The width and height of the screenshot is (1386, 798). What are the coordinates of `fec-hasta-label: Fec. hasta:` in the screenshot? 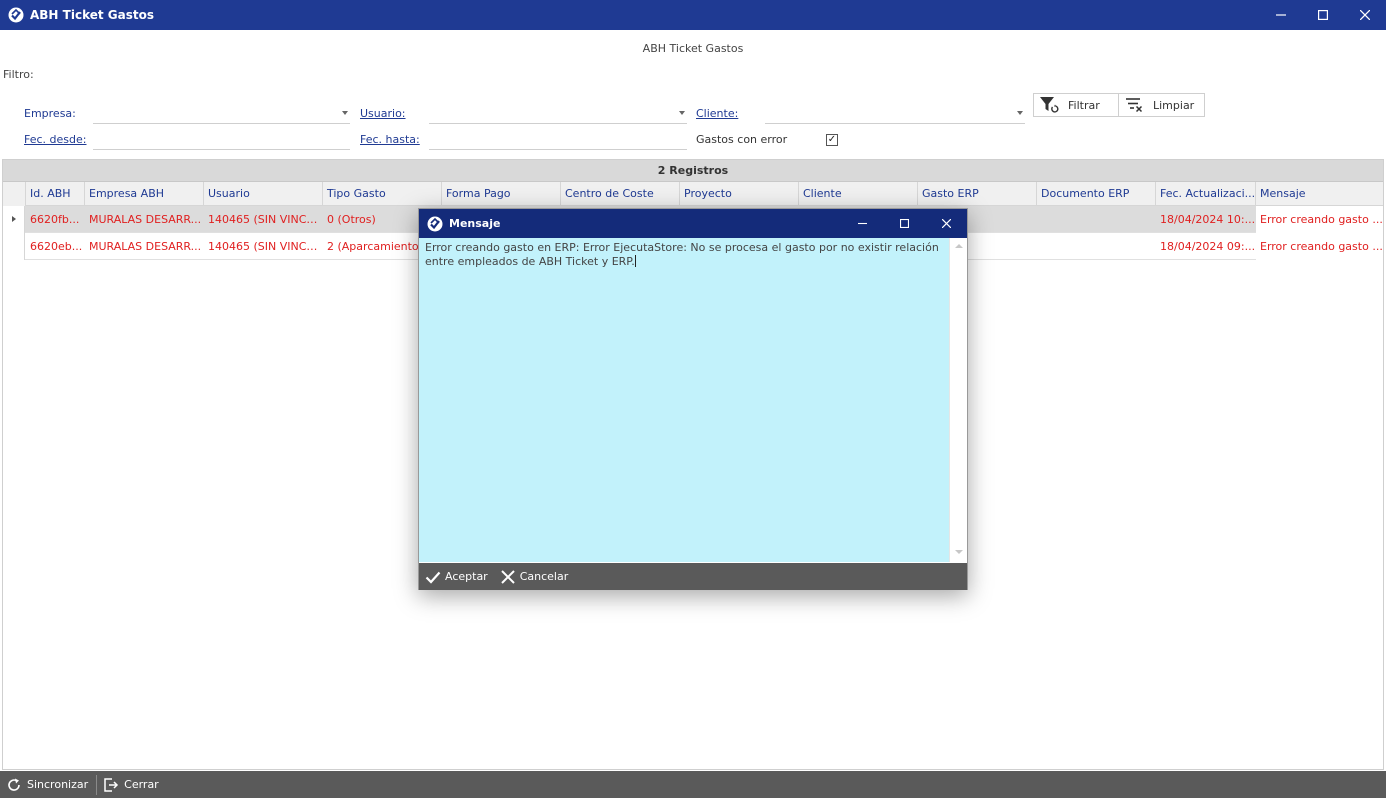 It's located at (390, 139).